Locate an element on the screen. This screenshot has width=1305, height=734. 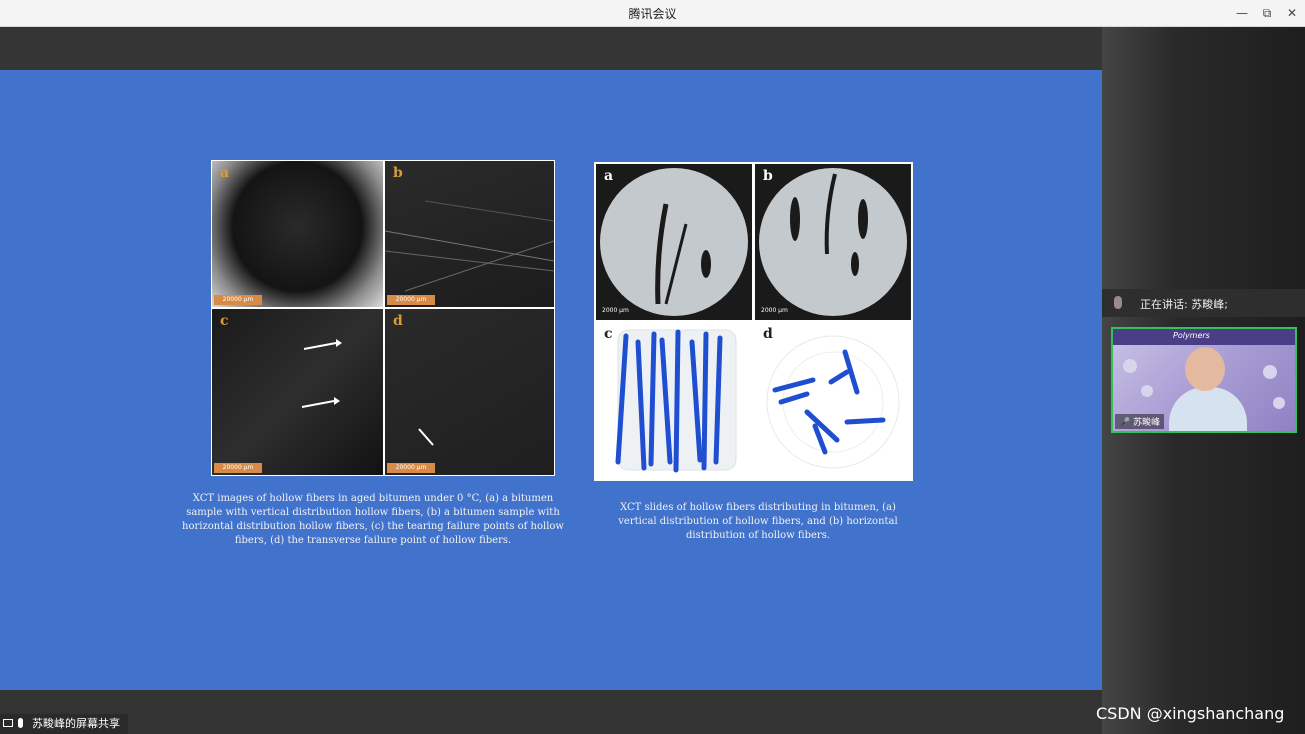
left-panel-b: b 20000 μm is located at coordinates (469, 234).